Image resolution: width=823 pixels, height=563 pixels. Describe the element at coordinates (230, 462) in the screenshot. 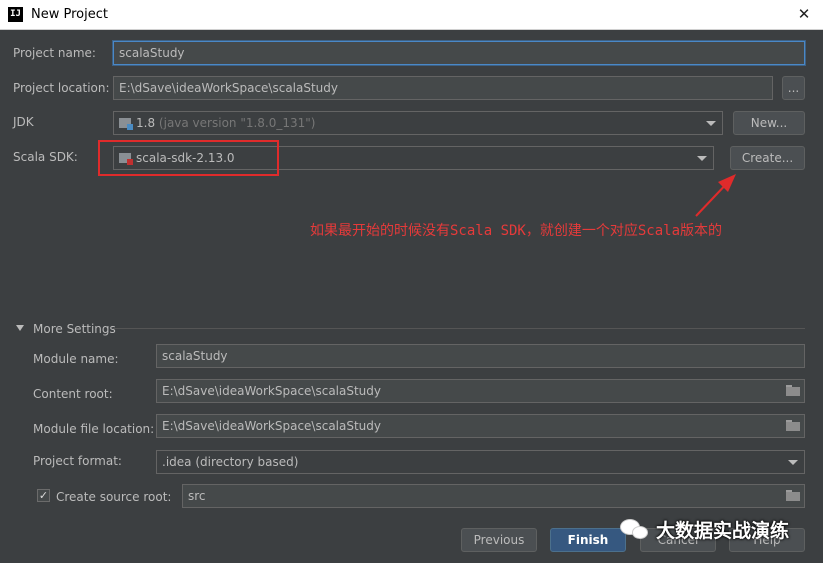

I see `project-format-value: .idea (directory based)` at that location.